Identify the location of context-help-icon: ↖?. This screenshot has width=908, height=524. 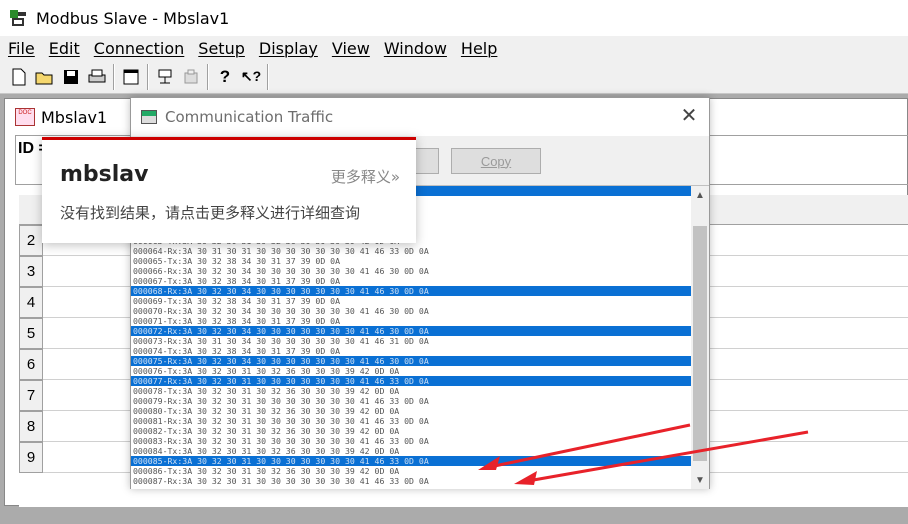
(251, 77).